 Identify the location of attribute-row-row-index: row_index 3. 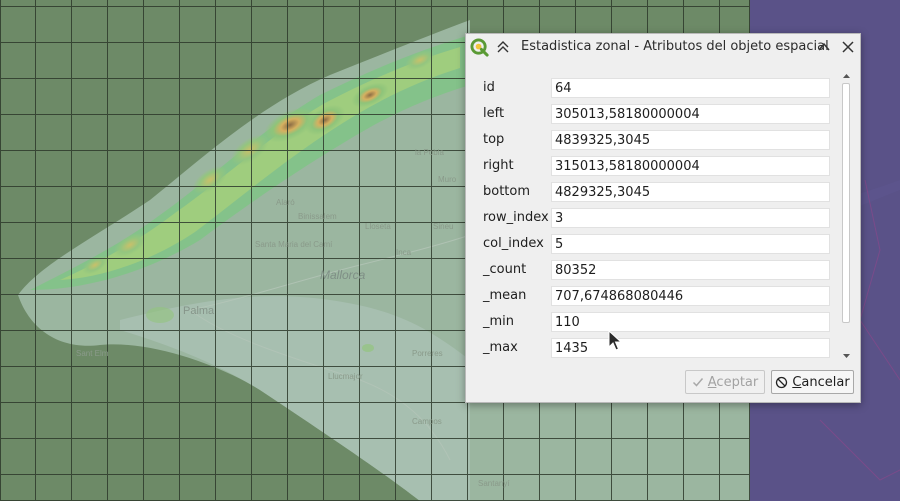
(654, 219).